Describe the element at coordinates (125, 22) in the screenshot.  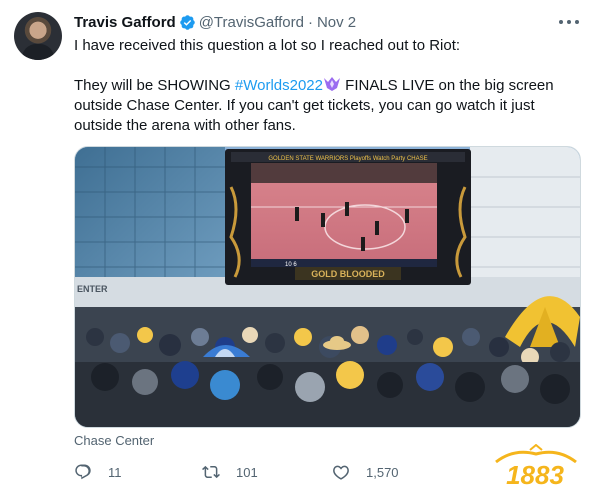
I see `author-name: Travis Gafford` at that location.